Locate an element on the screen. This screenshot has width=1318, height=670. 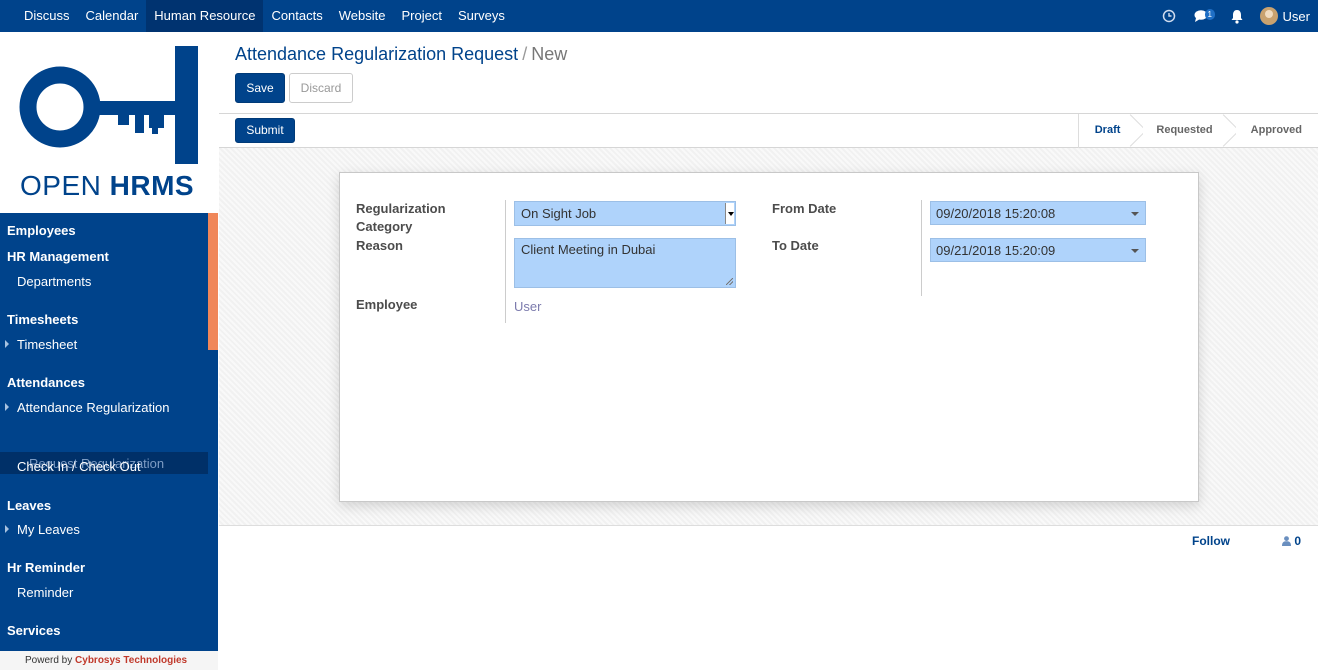
avatar is located at coordinates (1268, 16).